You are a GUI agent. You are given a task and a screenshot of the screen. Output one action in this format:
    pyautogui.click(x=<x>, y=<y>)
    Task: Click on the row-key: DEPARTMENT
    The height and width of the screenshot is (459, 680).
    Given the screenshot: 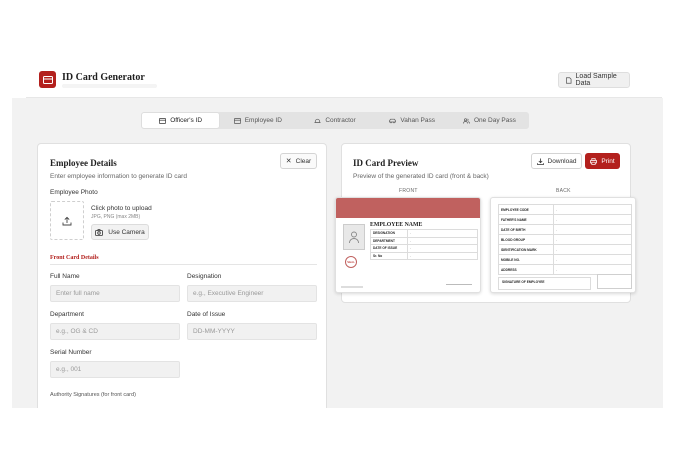 What is the action you would take?
    pyautogui.click(x=389, y=240)
    